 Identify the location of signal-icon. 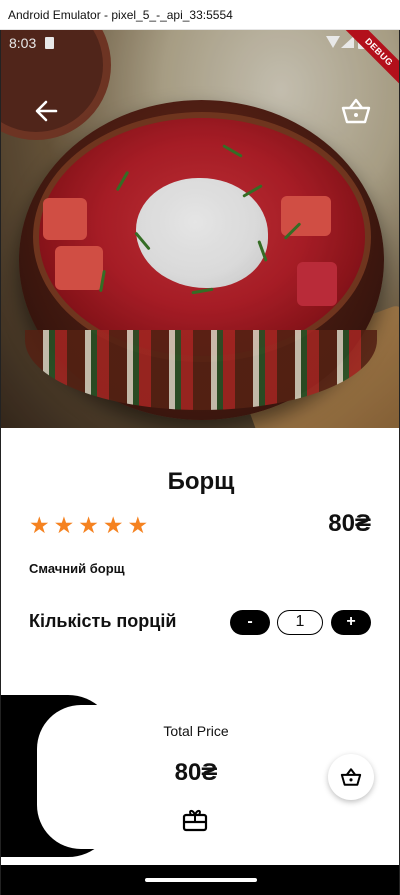
(347, 42).